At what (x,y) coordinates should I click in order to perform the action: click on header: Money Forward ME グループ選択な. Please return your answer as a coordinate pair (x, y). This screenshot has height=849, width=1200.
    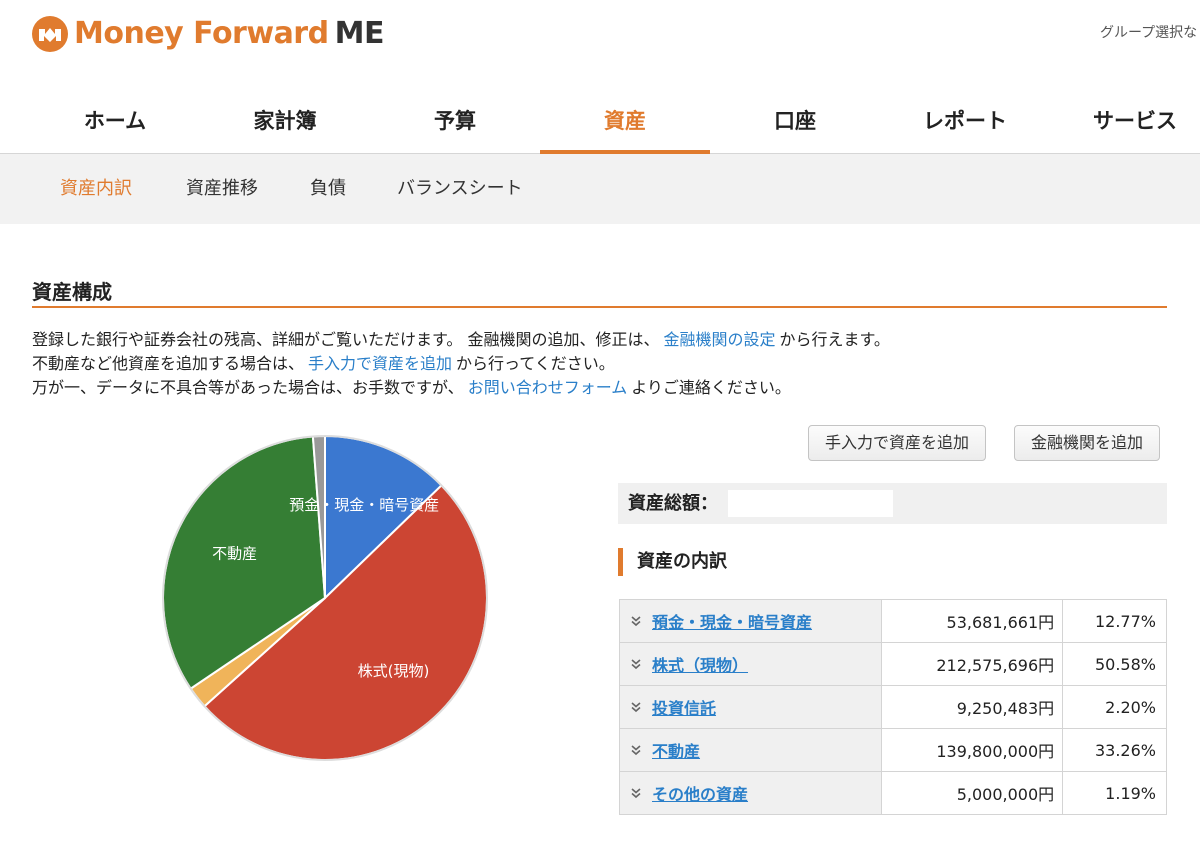
    Looking at the image, I should click on (600, 42).